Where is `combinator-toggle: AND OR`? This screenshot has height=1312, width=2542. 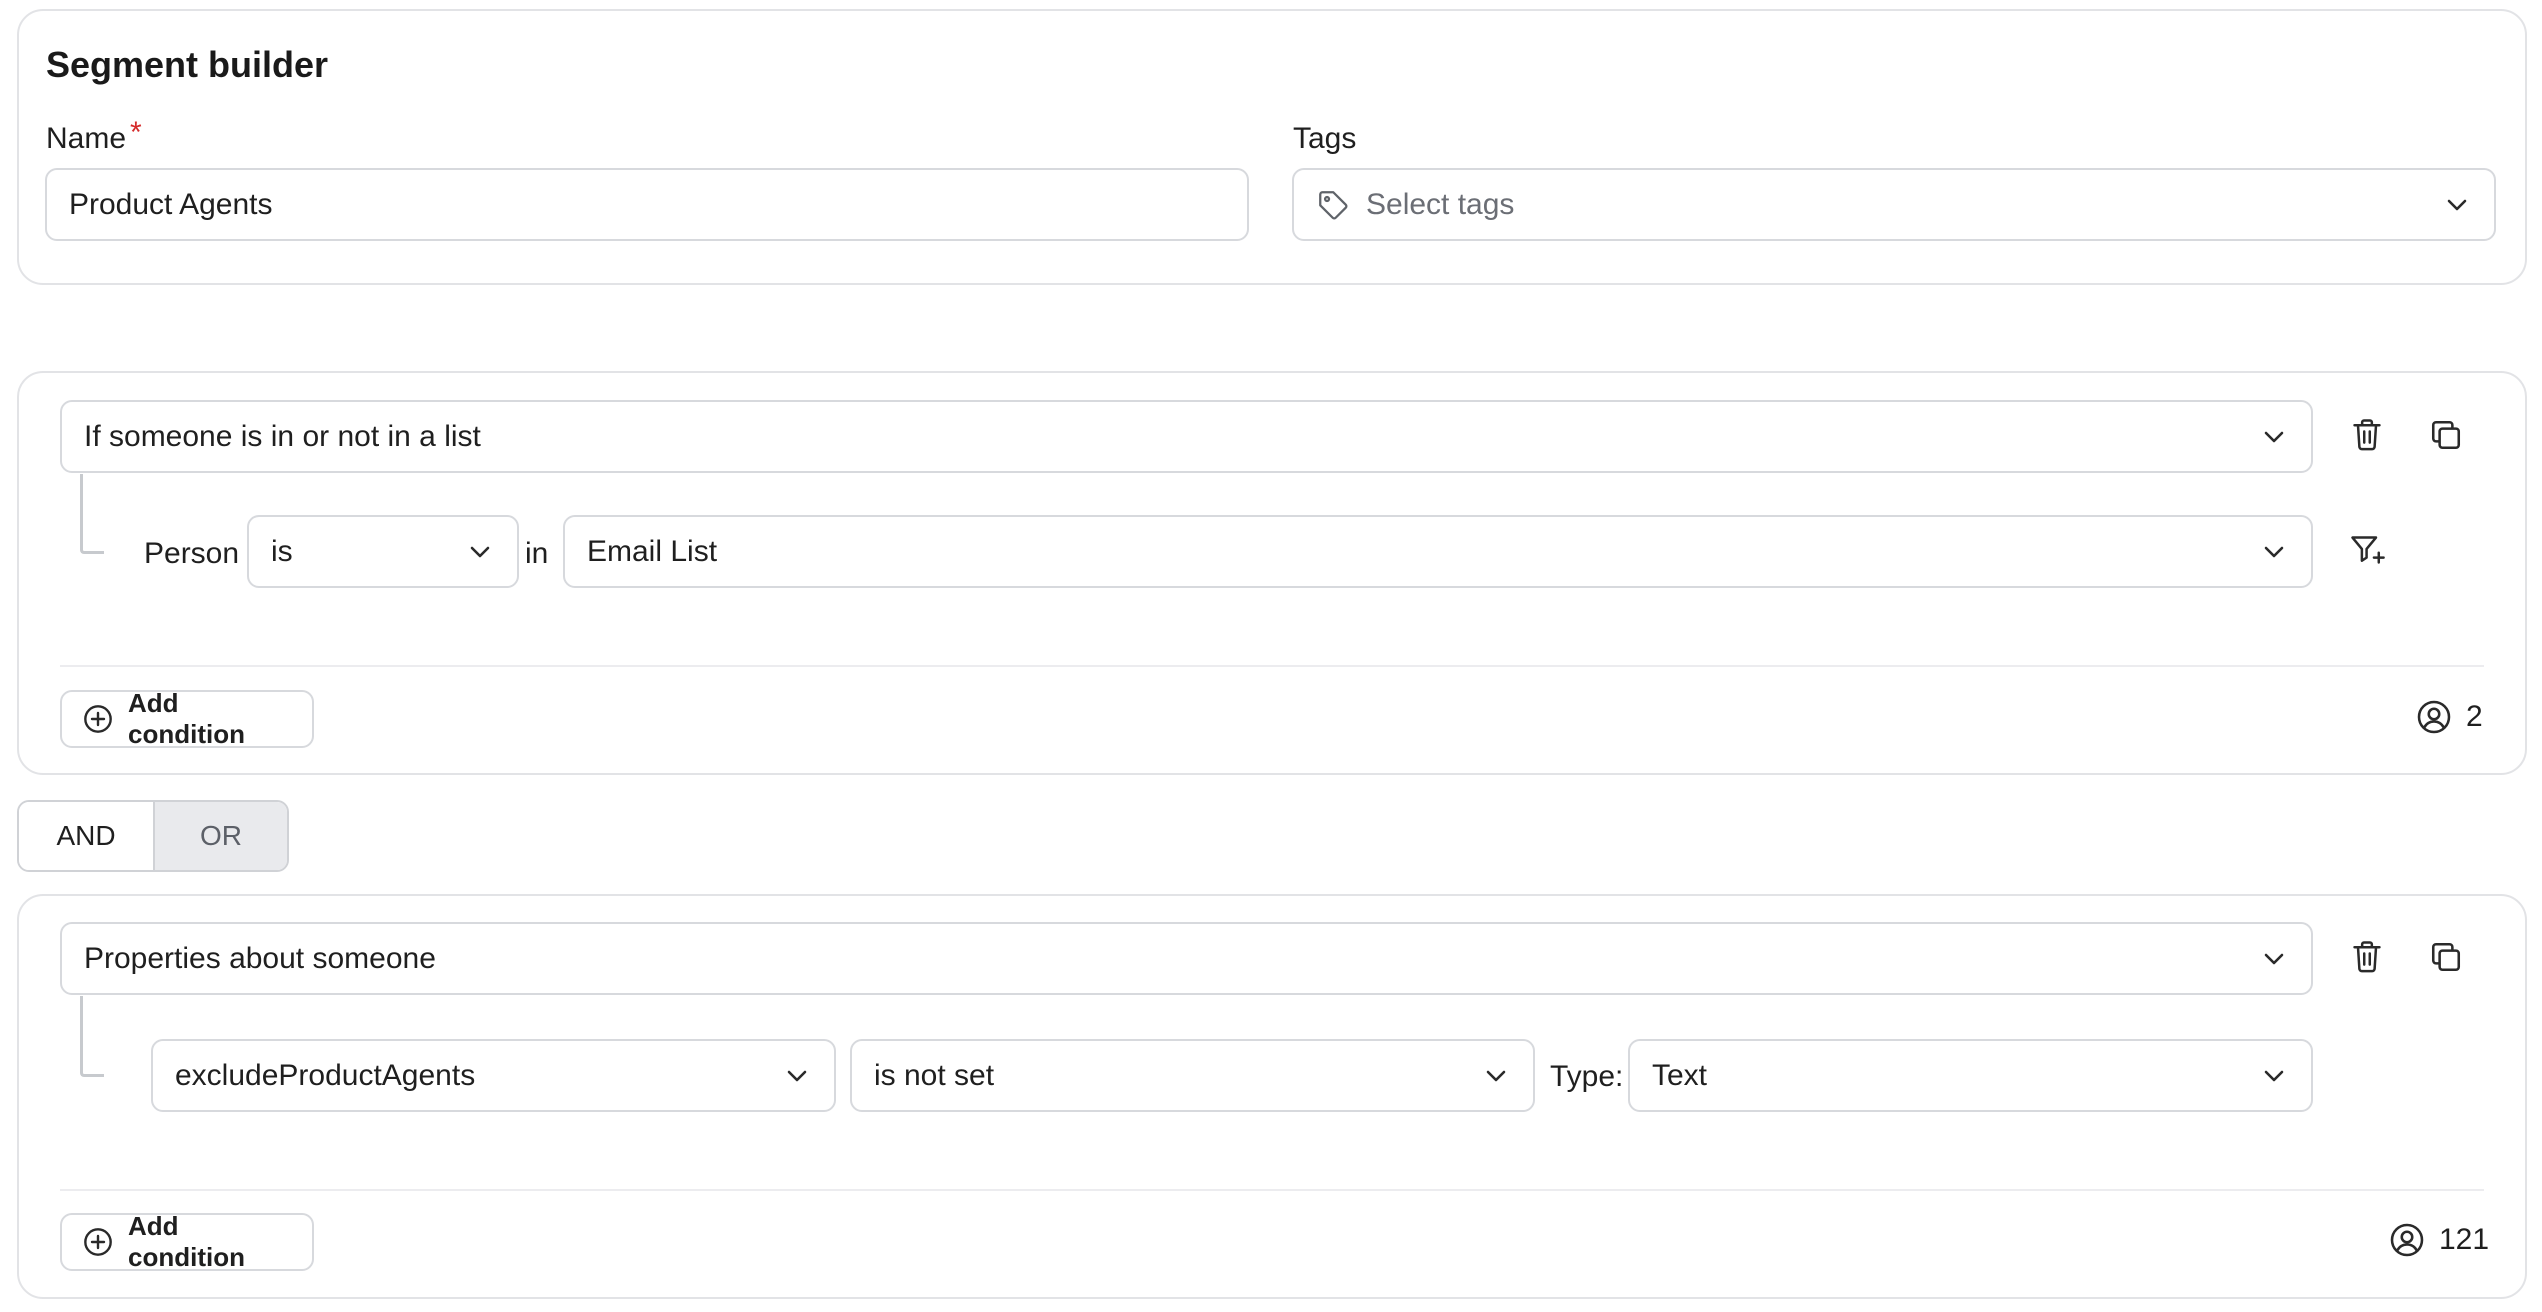
combinator-toggle: AND OR is located at coordinates (153, 836).